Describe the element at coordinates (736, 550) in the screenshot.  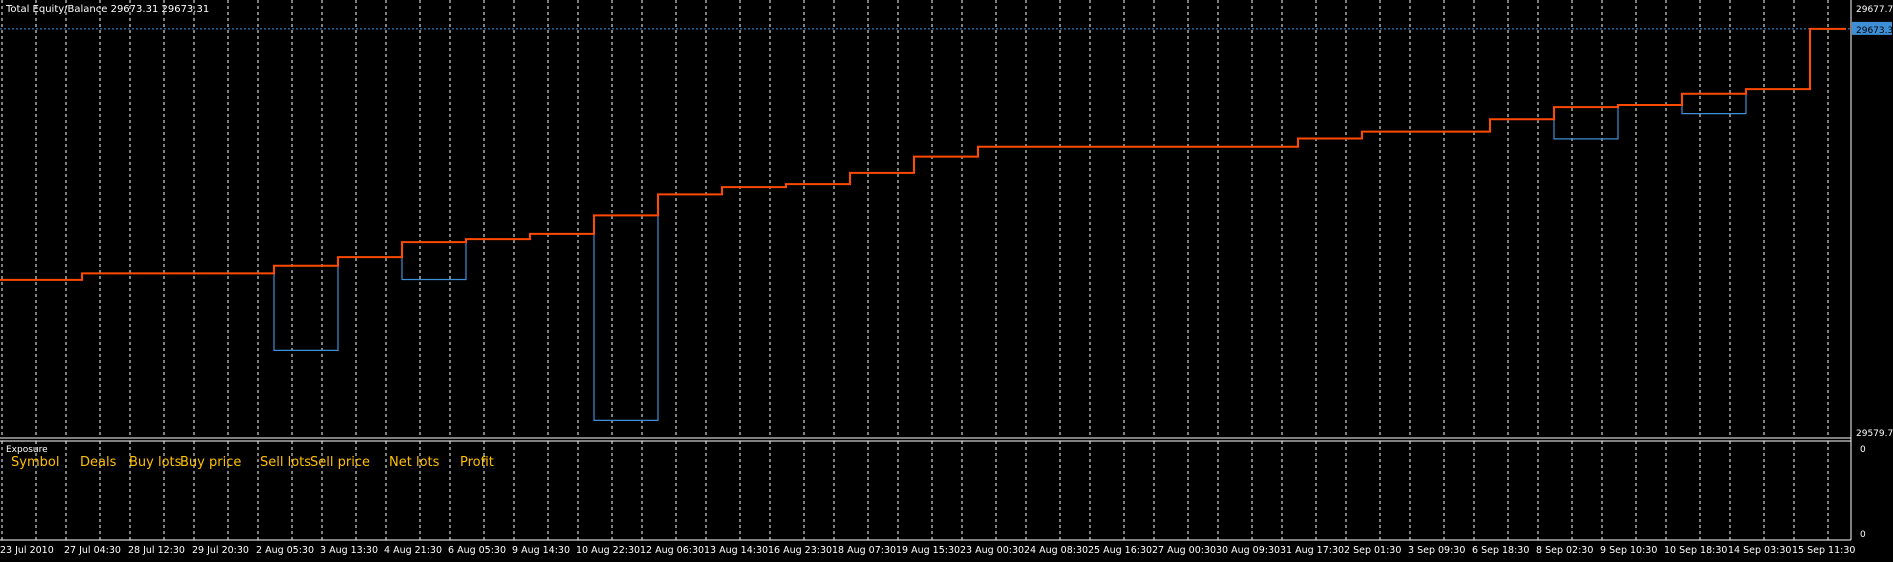
I see `time-axis-label: 13 Aug 14:30` at that location.